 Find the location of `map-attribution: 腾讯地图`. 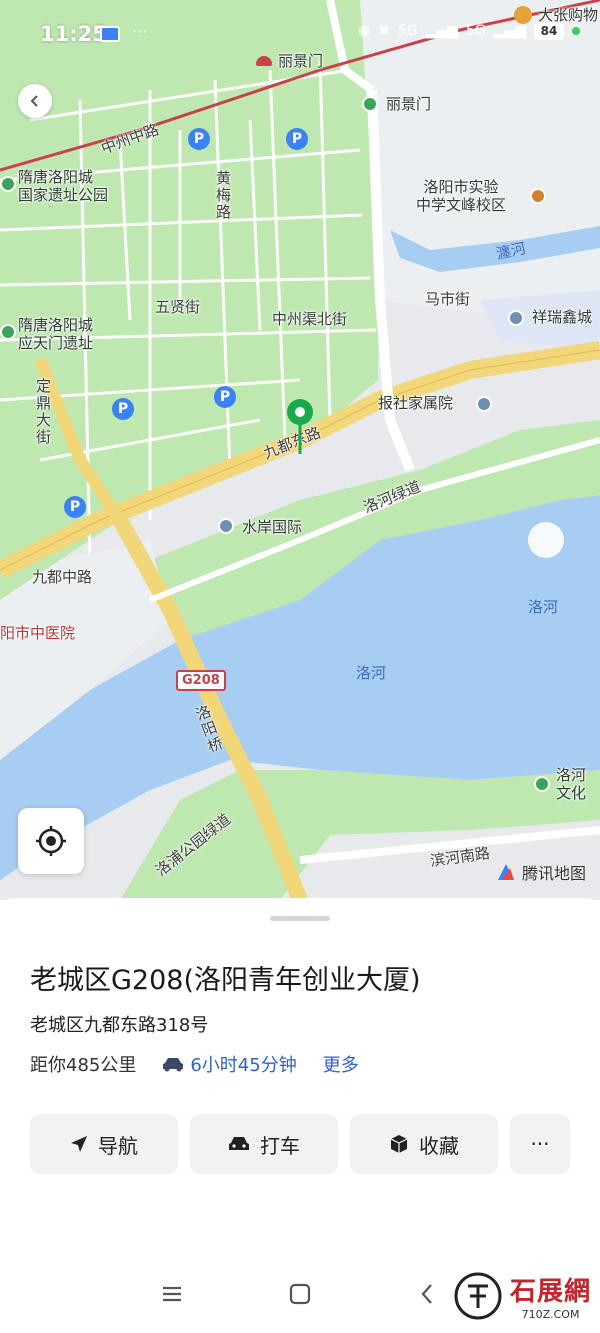

map-attribution: 腾讯地图 is located at coordinates (541, 872).